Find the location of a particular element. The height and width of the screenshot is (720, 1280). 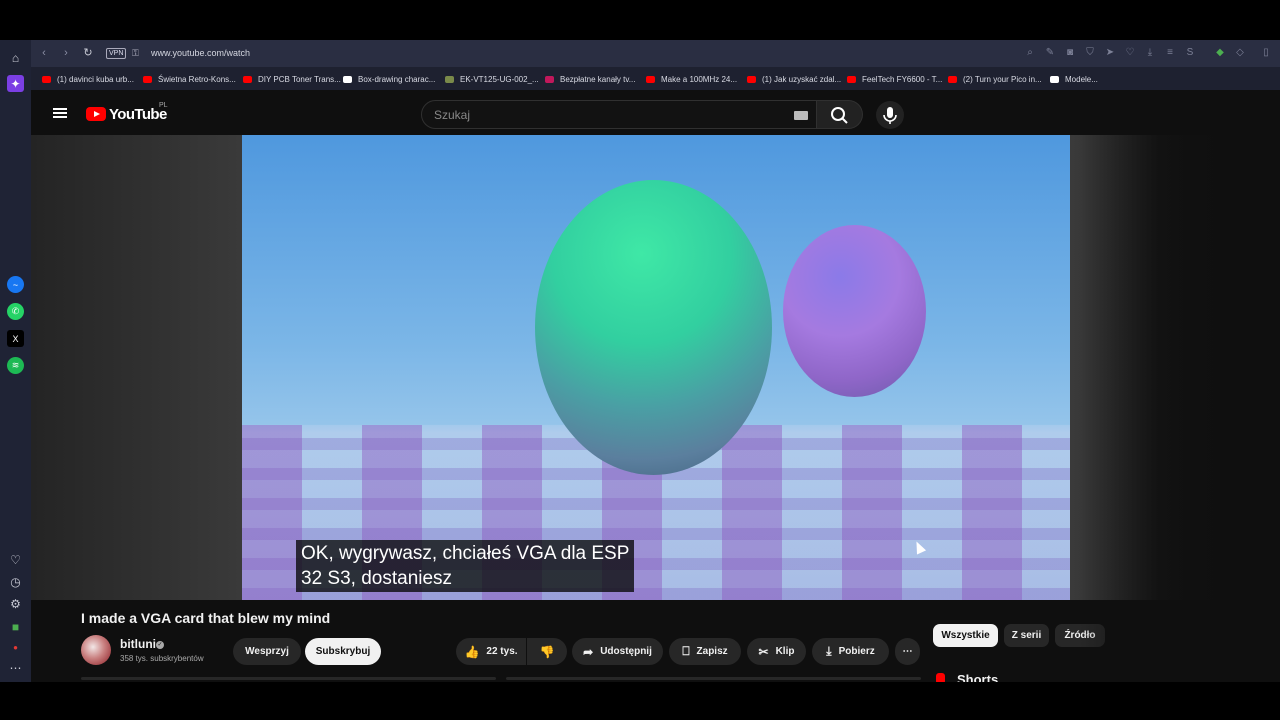

right-fade-overlay is located at coordinates (1180, 386).